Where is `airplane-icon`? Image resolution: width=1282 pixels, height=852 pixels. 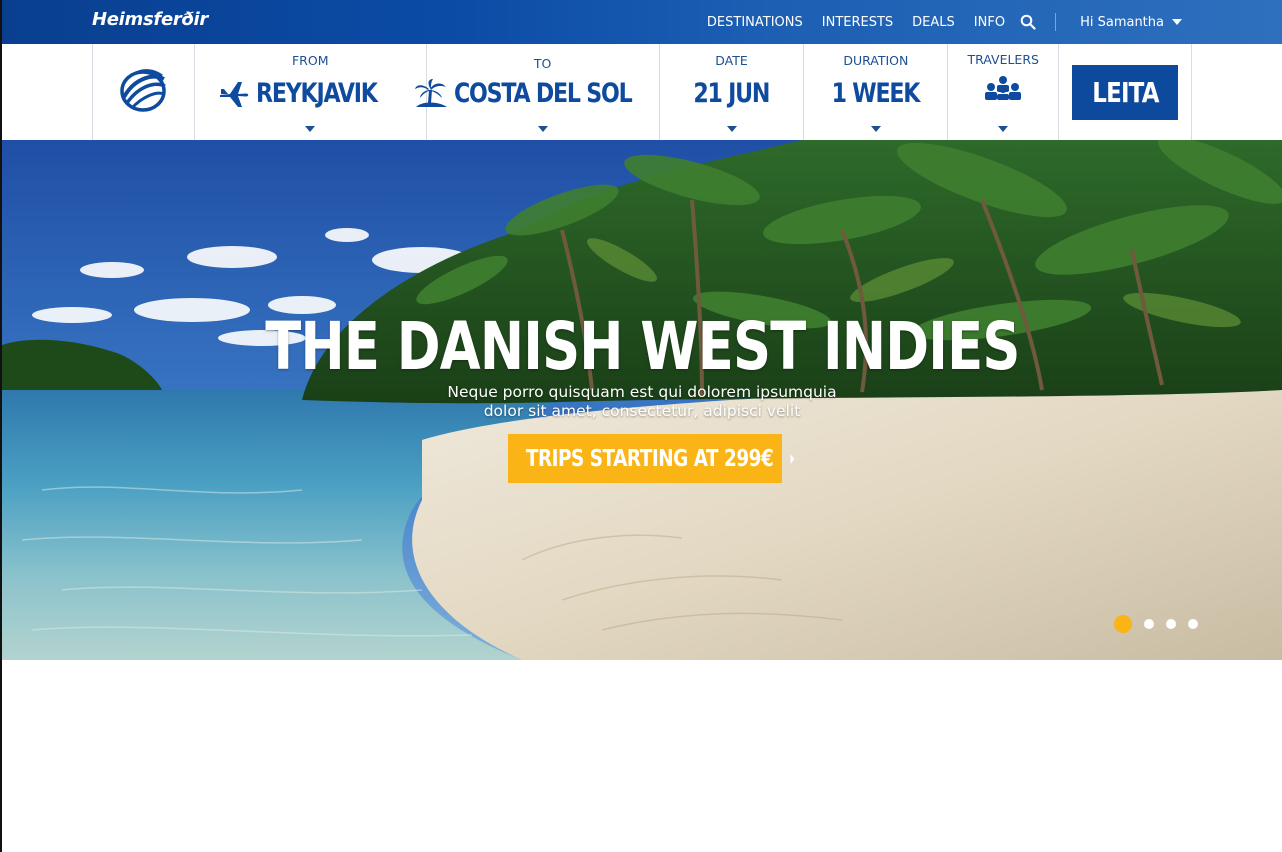
airplane-icon is located at coordinates (234, 94).